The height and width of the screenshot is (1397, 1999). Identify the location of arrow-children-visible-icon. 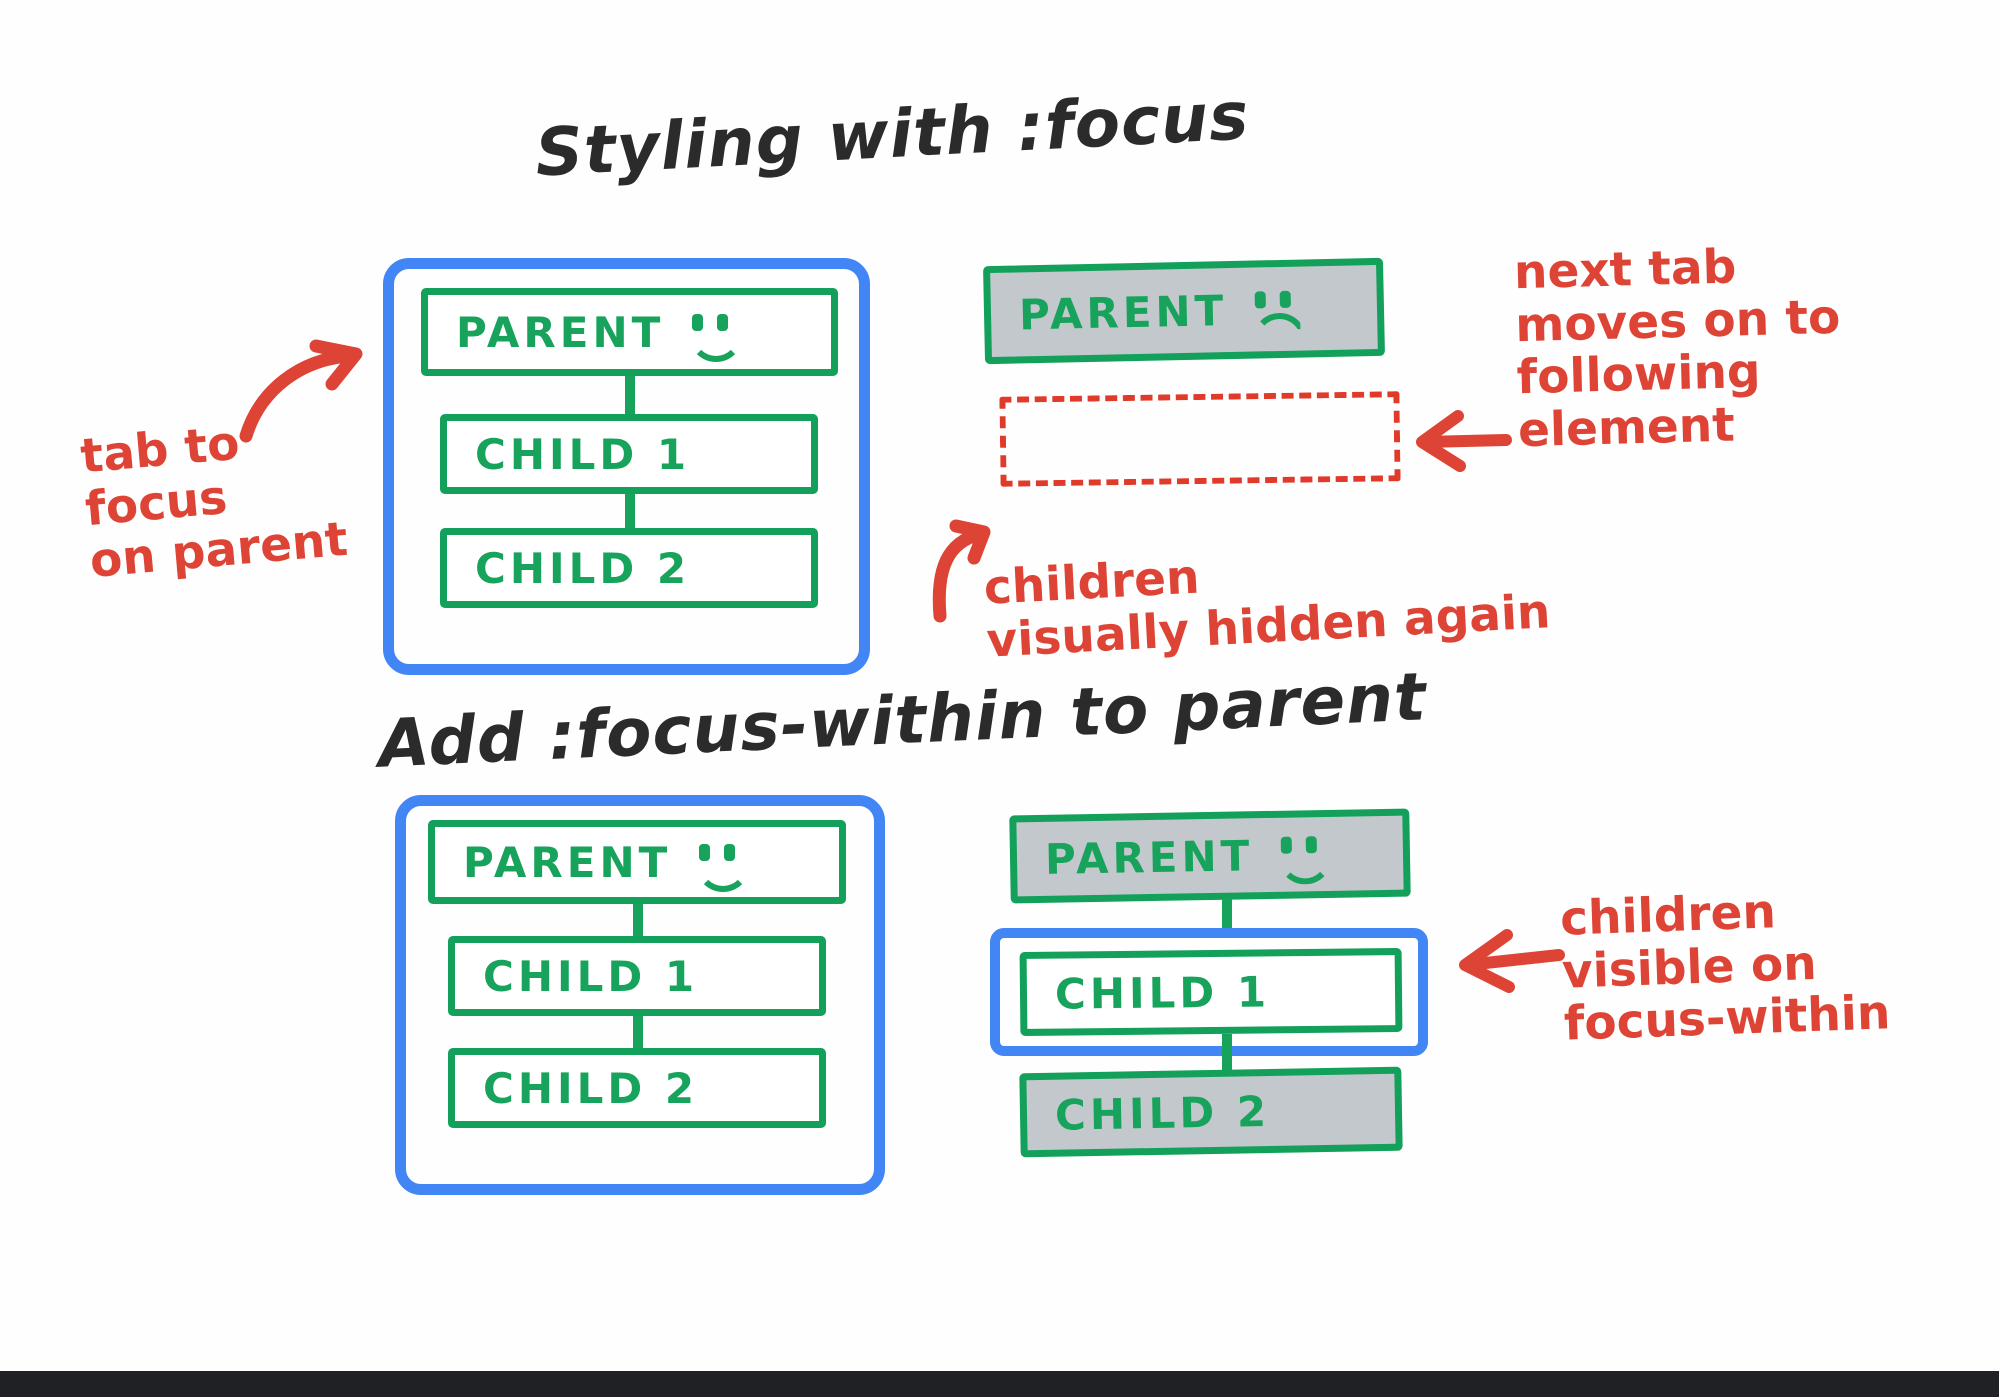
(1512, 961).